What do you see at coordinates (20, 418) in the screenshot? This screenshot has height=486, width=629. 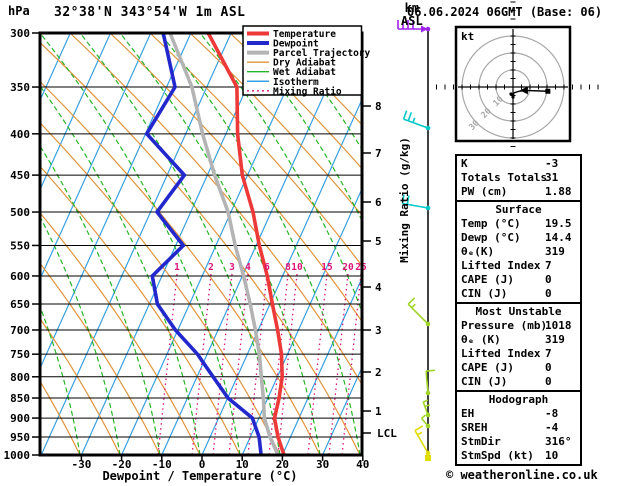 I see `pressure-tick-label: 900` at bounding box center [20, 418].